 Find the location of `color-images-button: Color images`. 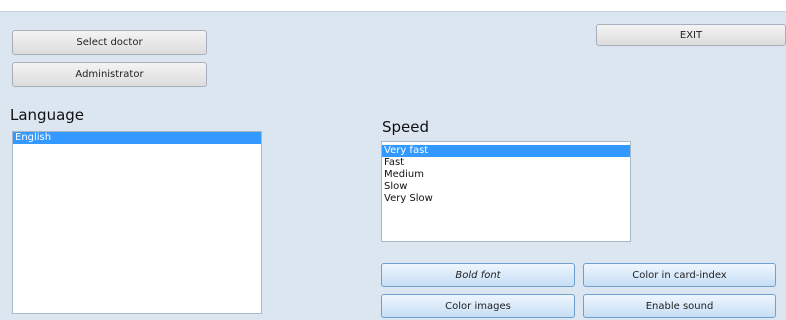

color-images-button: Color images is located at coordinates (478, 306).